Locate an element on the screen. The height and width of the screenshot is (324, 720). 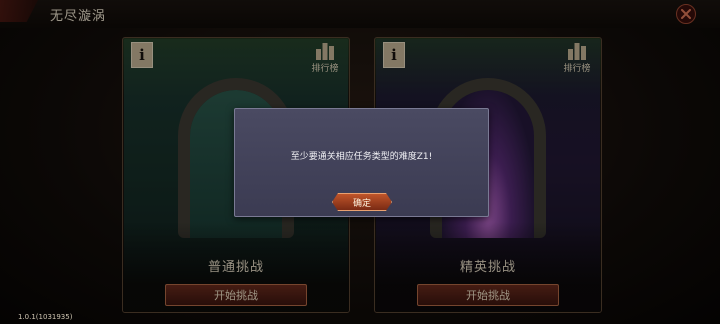
confirm-button: 确定 is located at coordinates (362, 202).